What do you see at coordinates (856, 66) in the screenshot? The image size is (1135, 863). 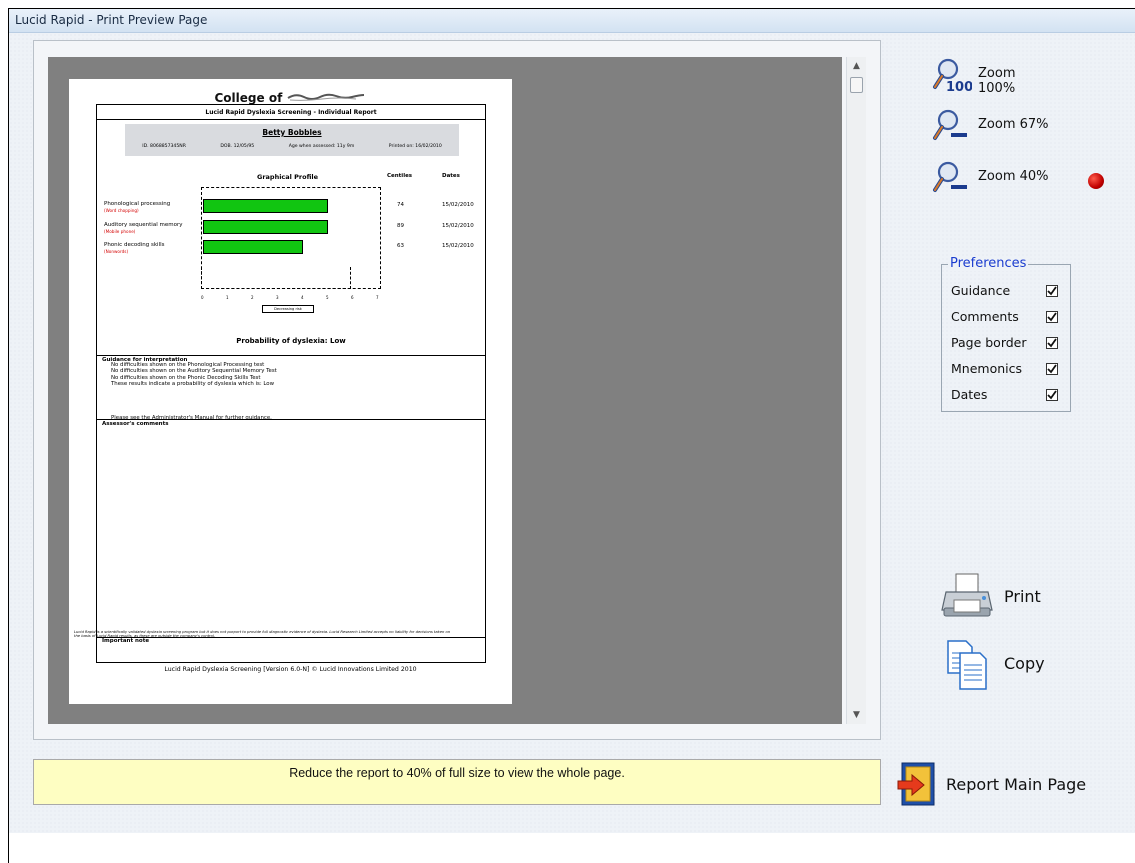 I see `scroll-up-arrow-icon: ▲` at bounding box center [856, 66].